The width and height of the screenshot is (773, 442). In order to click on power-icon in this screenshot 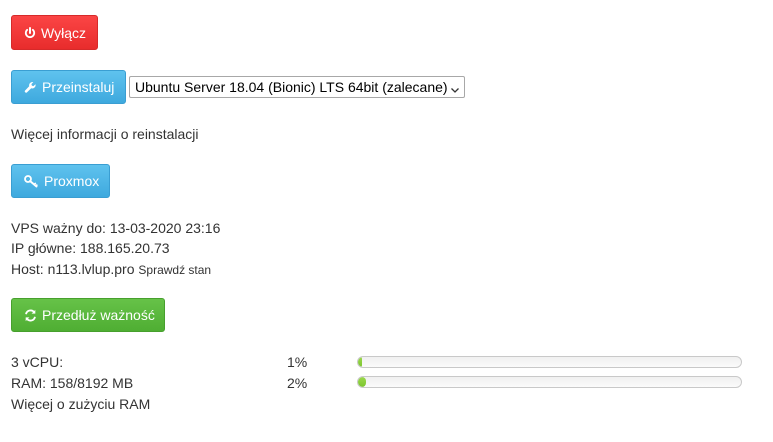, I will do `click(30, 32)`.